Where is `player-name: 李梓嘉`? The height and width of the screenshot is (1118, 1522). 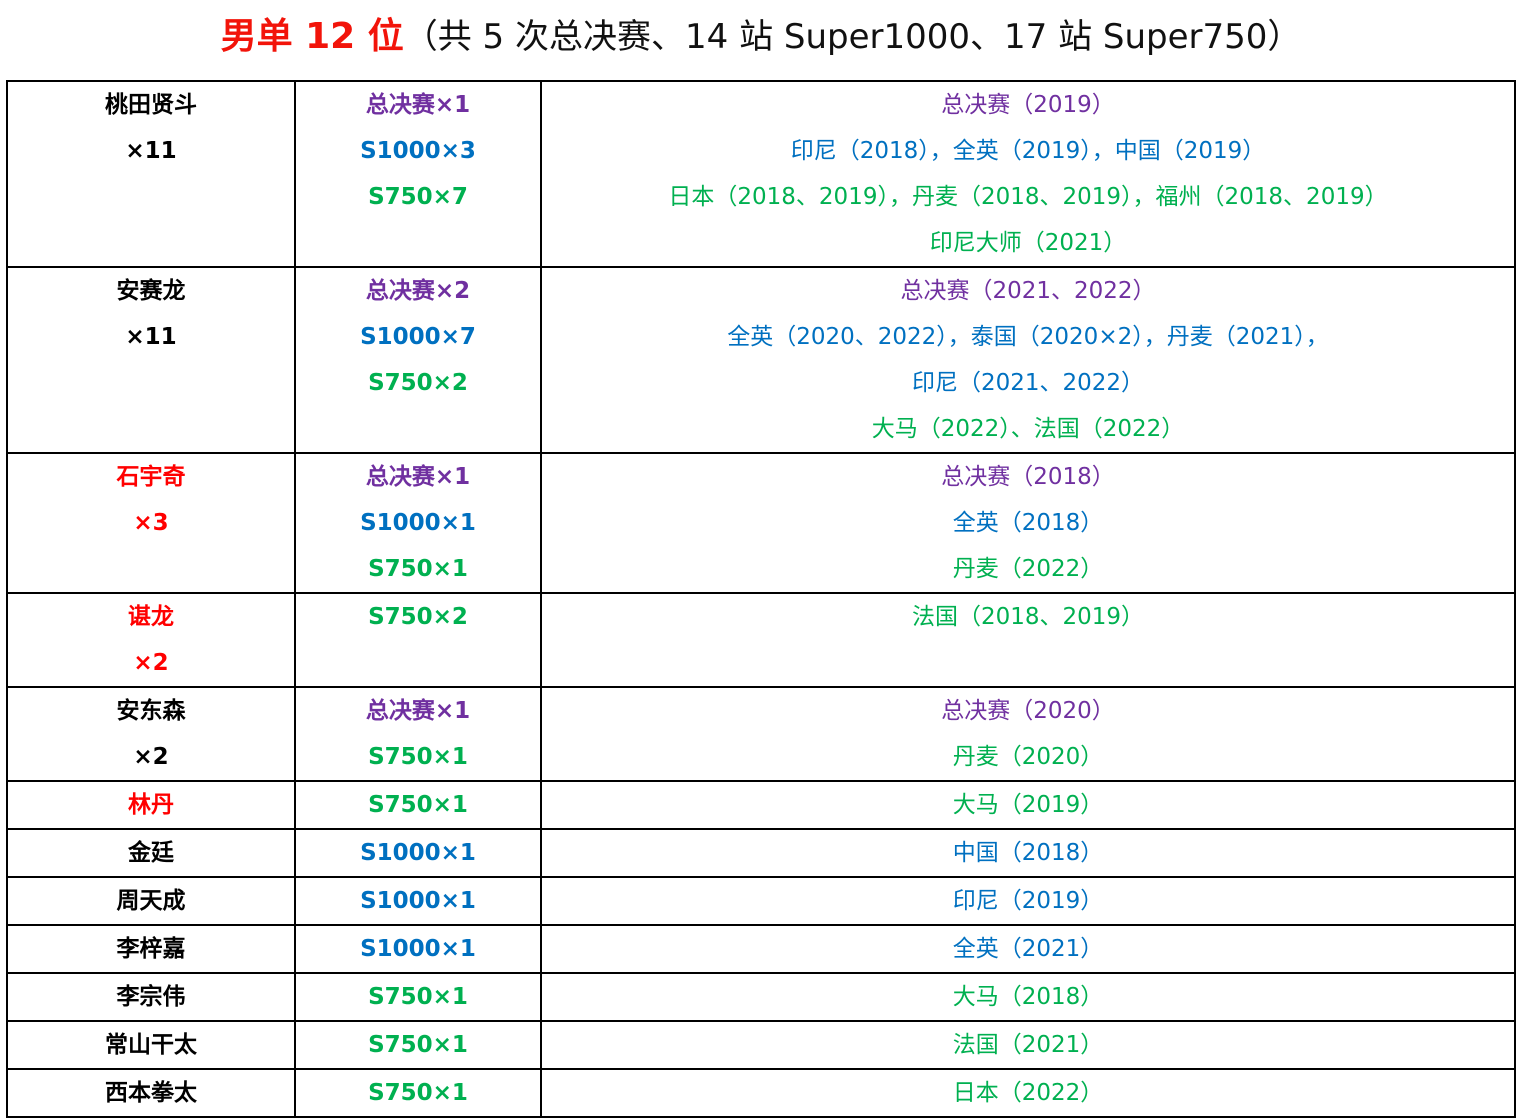
player-name: 李梓嘉 is located at coordinates (151, 949).